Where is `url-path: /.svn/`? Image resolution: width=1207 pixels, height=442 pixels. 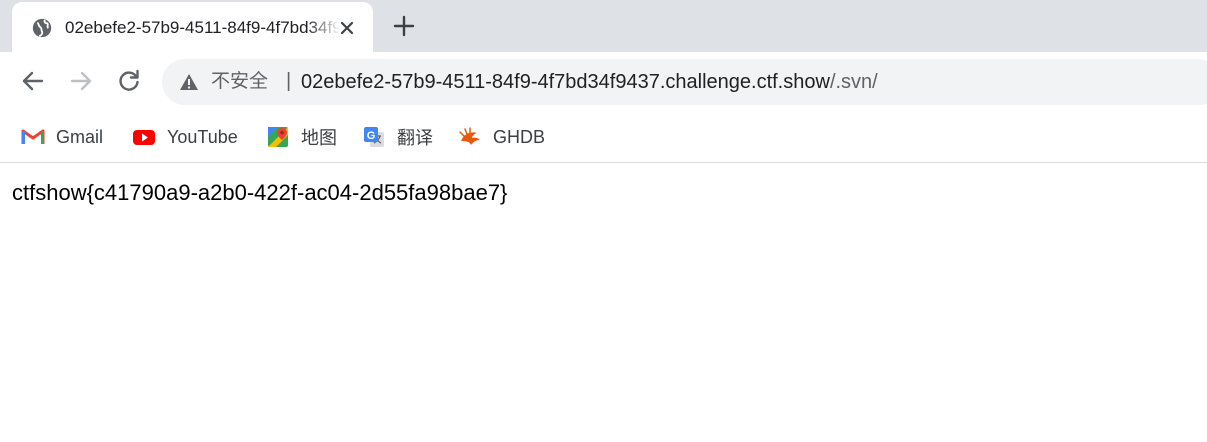 url-path: /.svn/ is located at coordinates (853, 82).